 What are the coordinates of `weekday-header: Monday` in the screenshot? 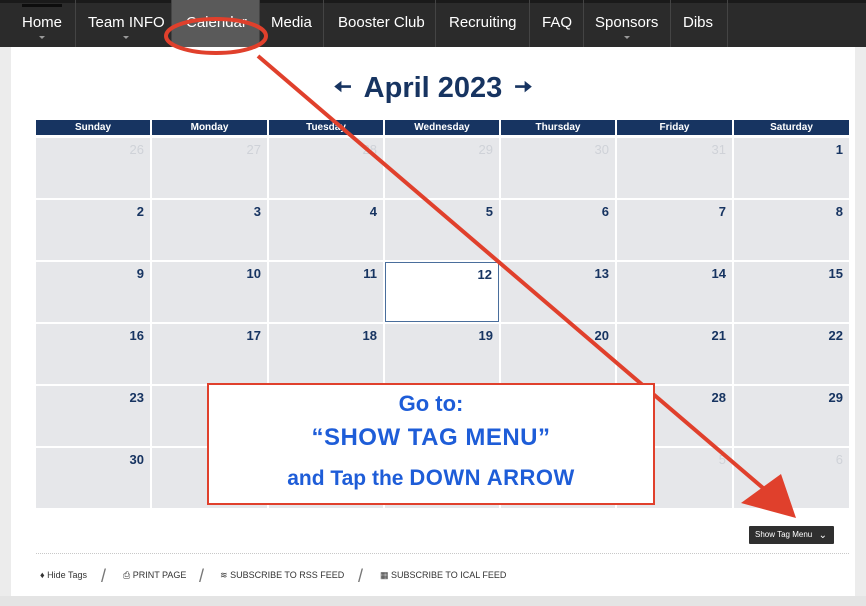 It's located at (209, 127).